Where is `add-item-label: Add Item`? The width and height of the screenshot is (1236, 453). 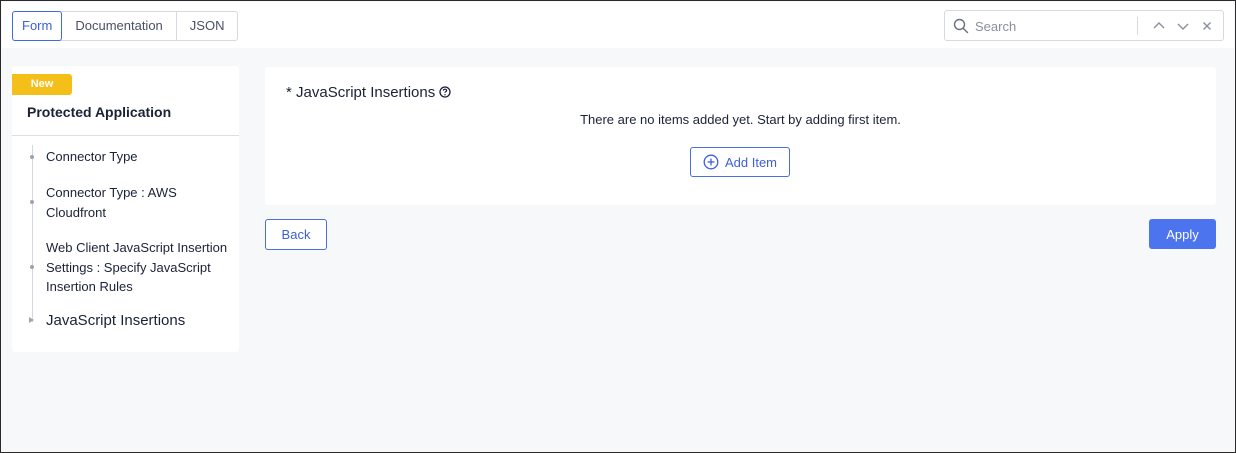 add-item-label: Add Item is located at coordinates (751, 162).